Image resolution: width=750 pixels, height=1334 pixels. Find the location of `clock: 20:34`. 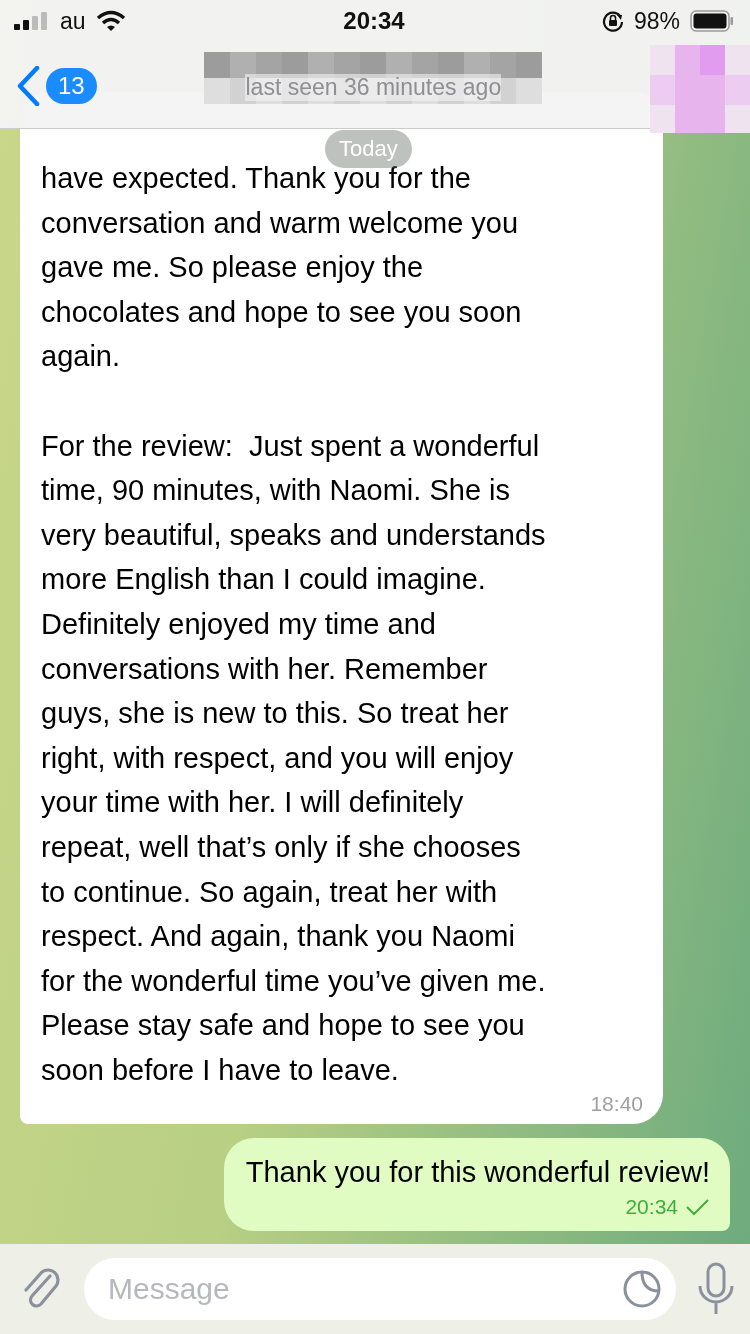

clock: 20:34 is located at coordinates (374, 21).